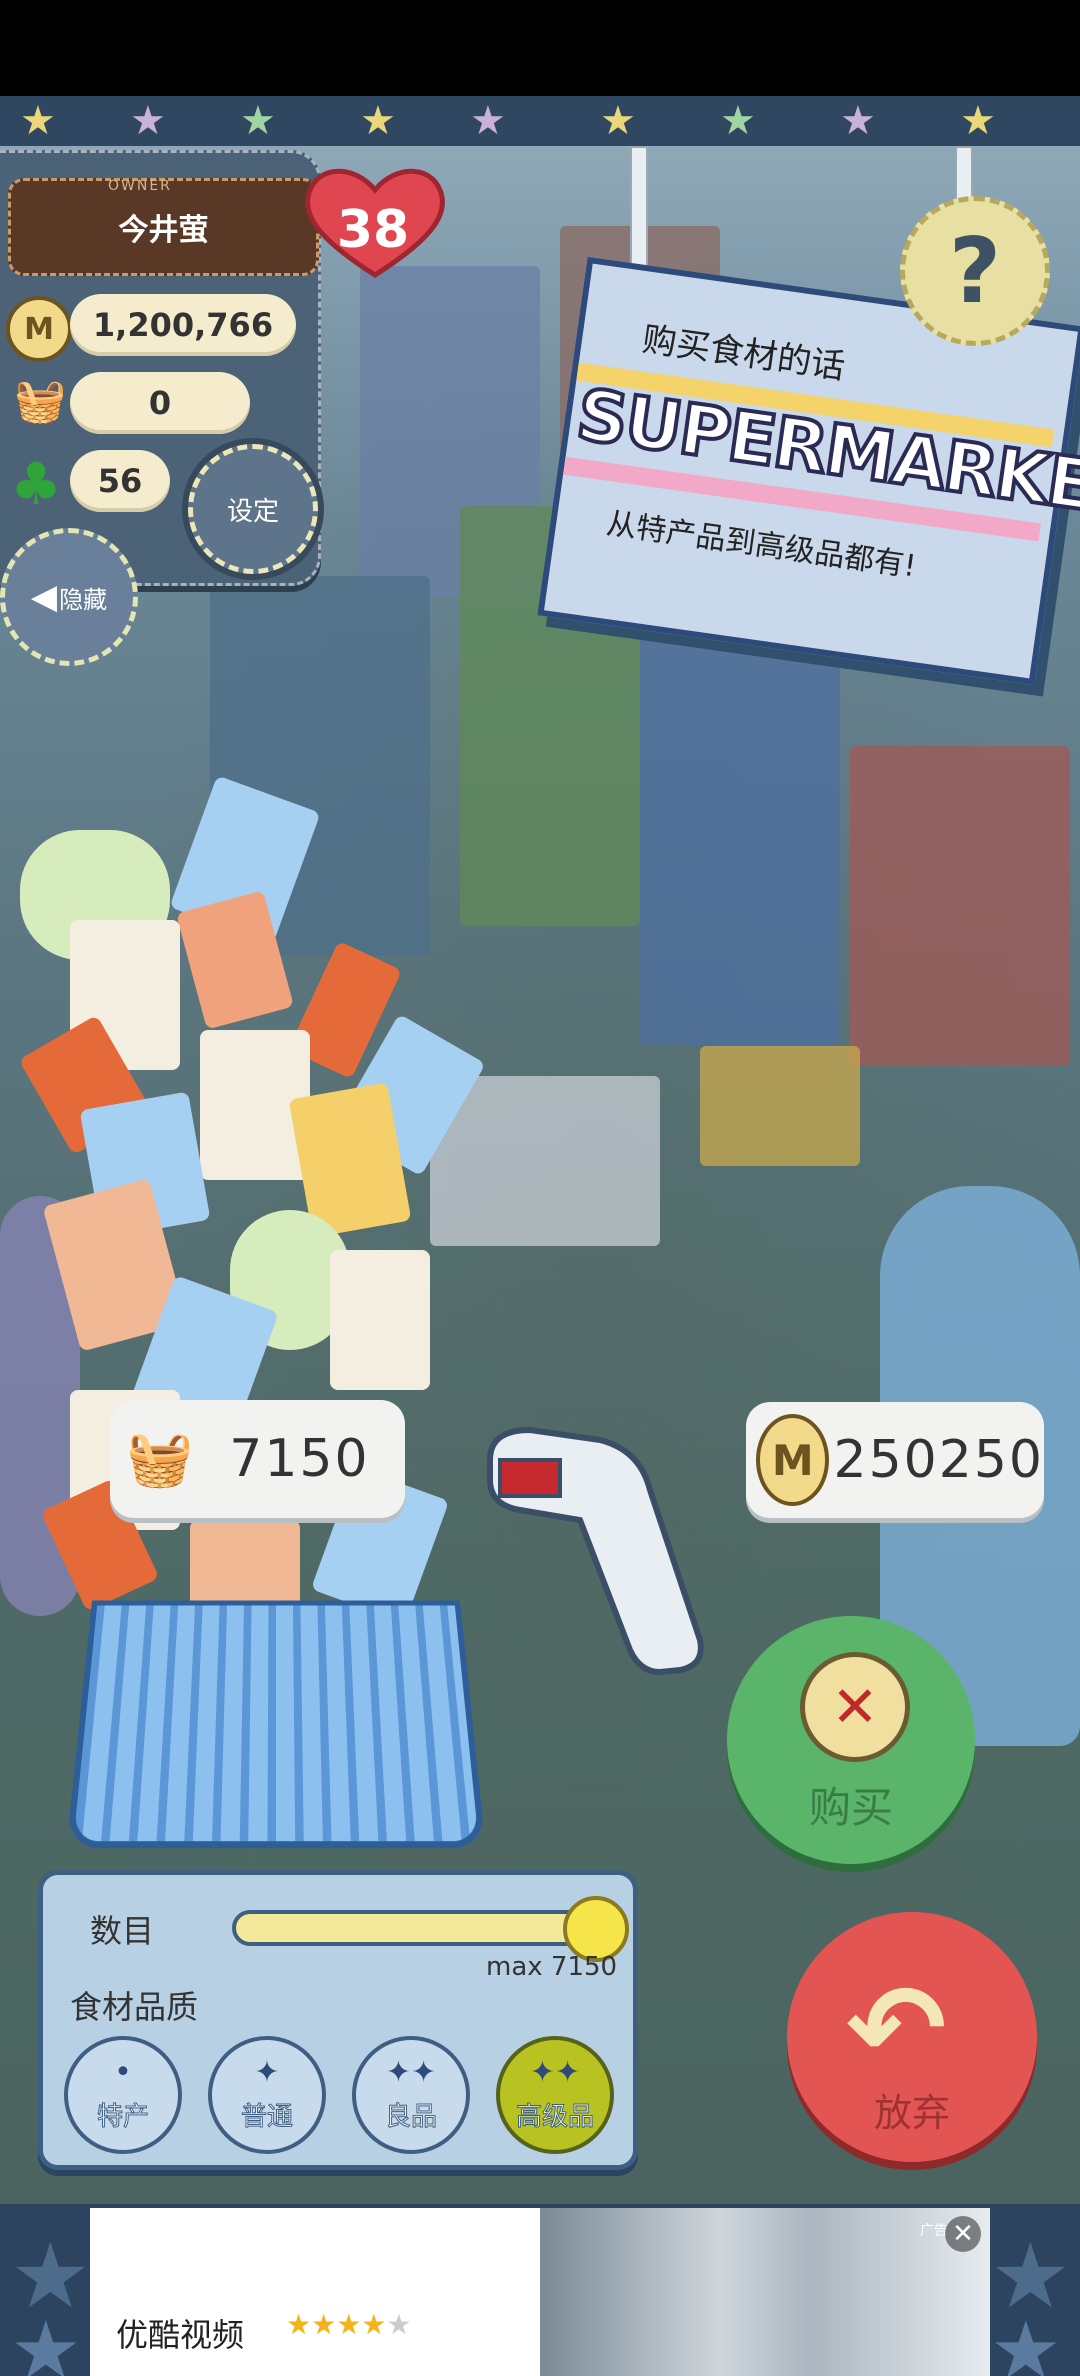  Describe the element at coordinates (83, 599) in the screenshot. I see `hide-label: 隐藏` at that location.